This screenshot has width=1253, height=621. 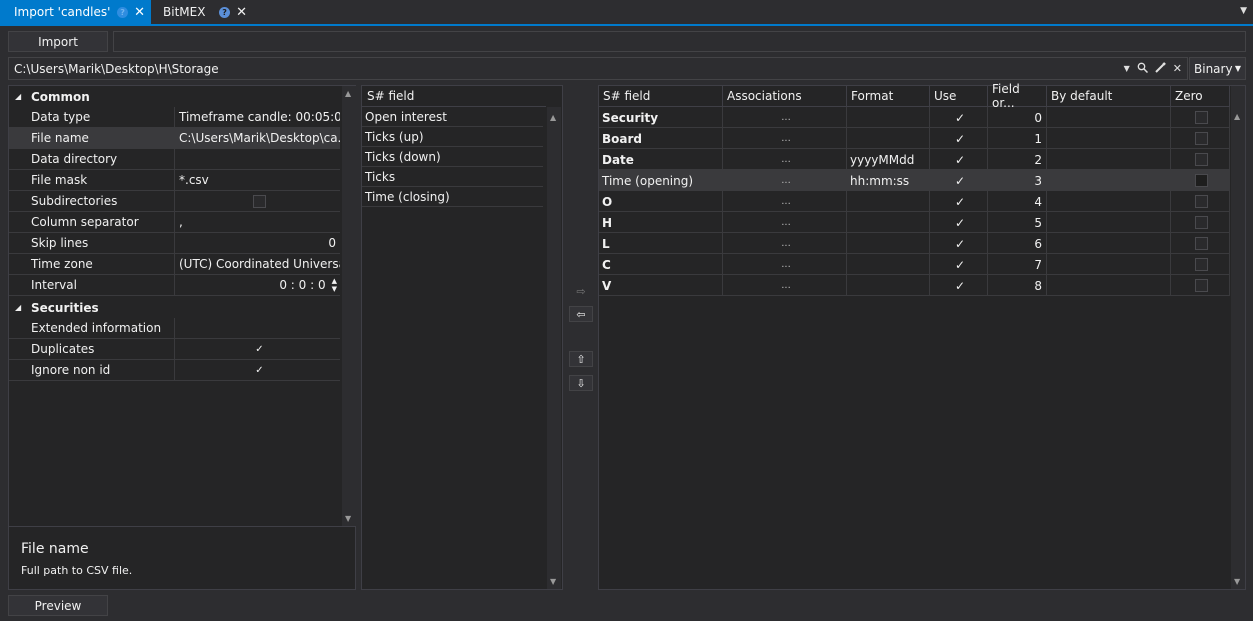 I want to click on property-row-column-separator: Column separator ,, so click(x=174, y=222).